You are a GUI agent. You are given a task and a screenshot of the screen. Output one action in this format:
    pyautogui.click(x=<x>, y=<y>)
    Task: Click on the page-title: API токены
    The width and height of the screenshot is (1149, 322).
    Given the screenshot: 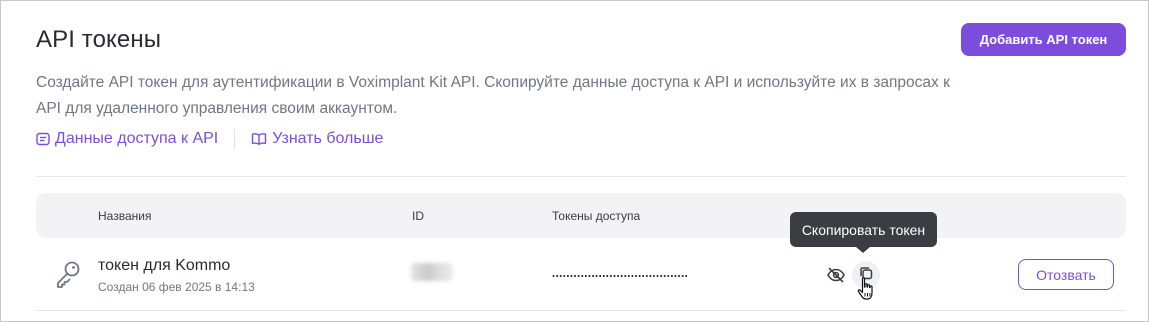 What is the action you would take?
    pyautogui.click(x=99, y=39)
    